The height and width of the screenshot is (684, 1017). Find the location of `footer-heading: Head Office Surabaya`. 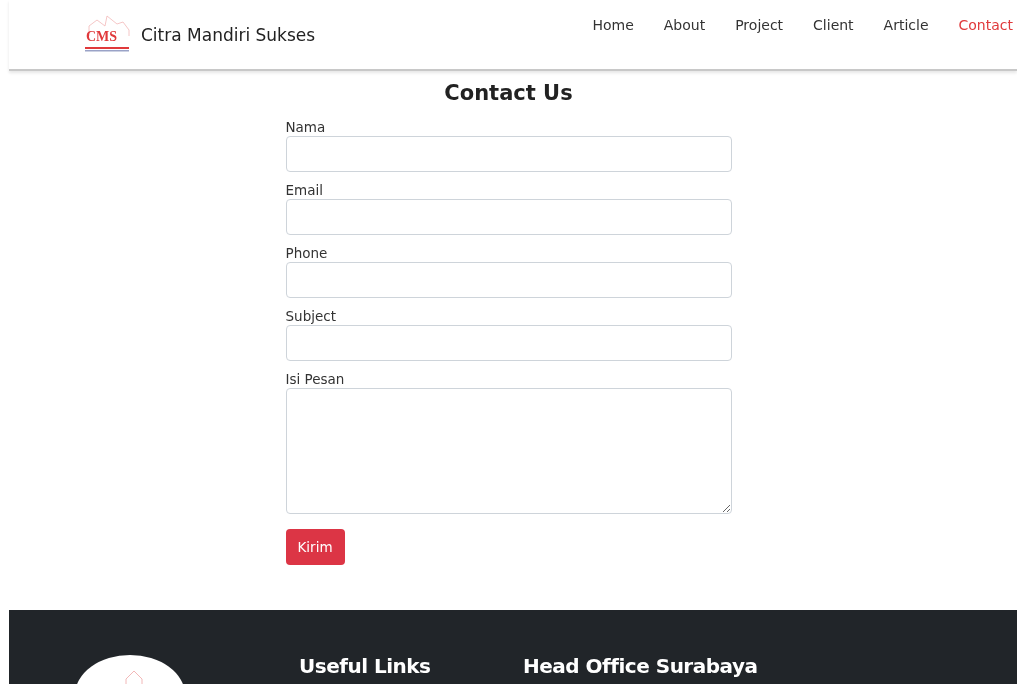

footer-heading: Head Office Surabaya is located at coordinates (640, 666).